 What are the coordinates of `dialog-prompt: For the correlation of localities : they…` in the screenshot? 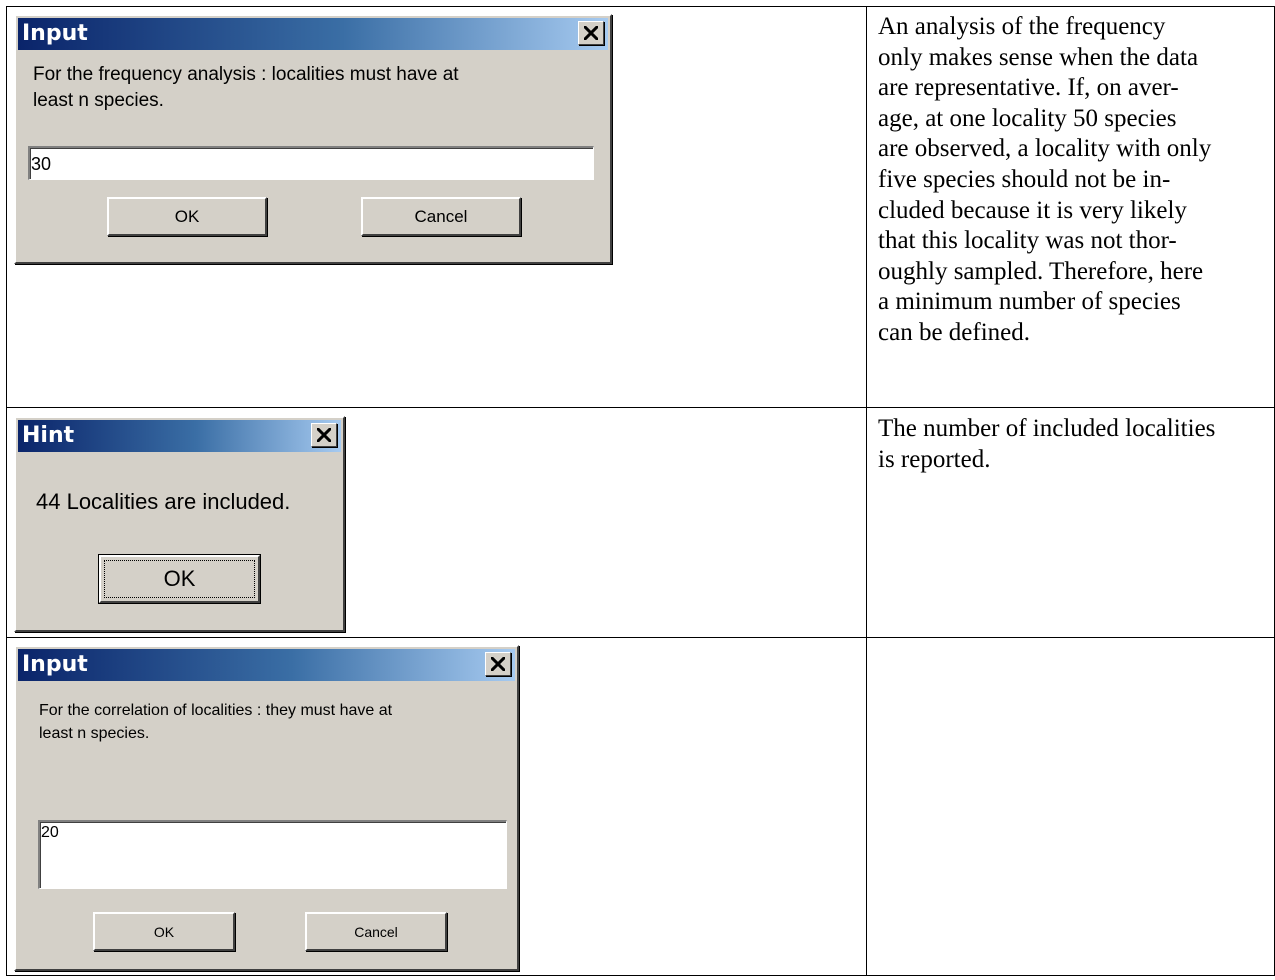 It's located at (215, 722).